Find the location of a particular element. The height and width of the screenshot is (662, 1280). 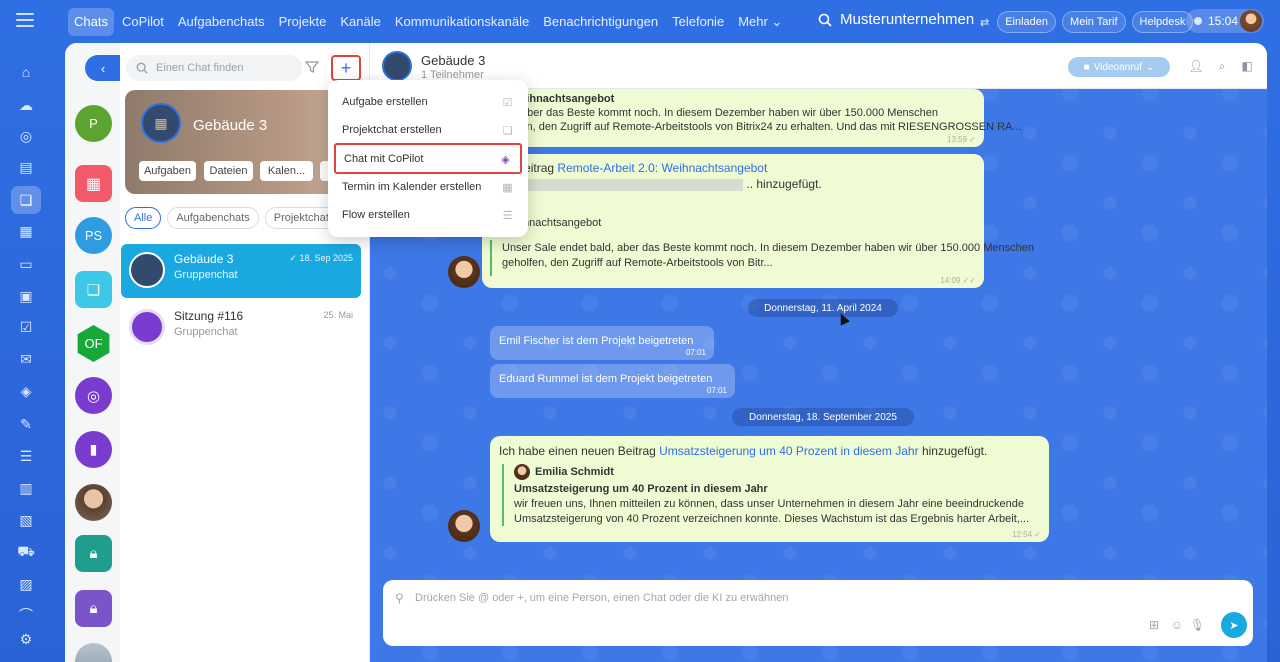

add-user-icon: 👤︎ is located at coordinates (1195, 66).